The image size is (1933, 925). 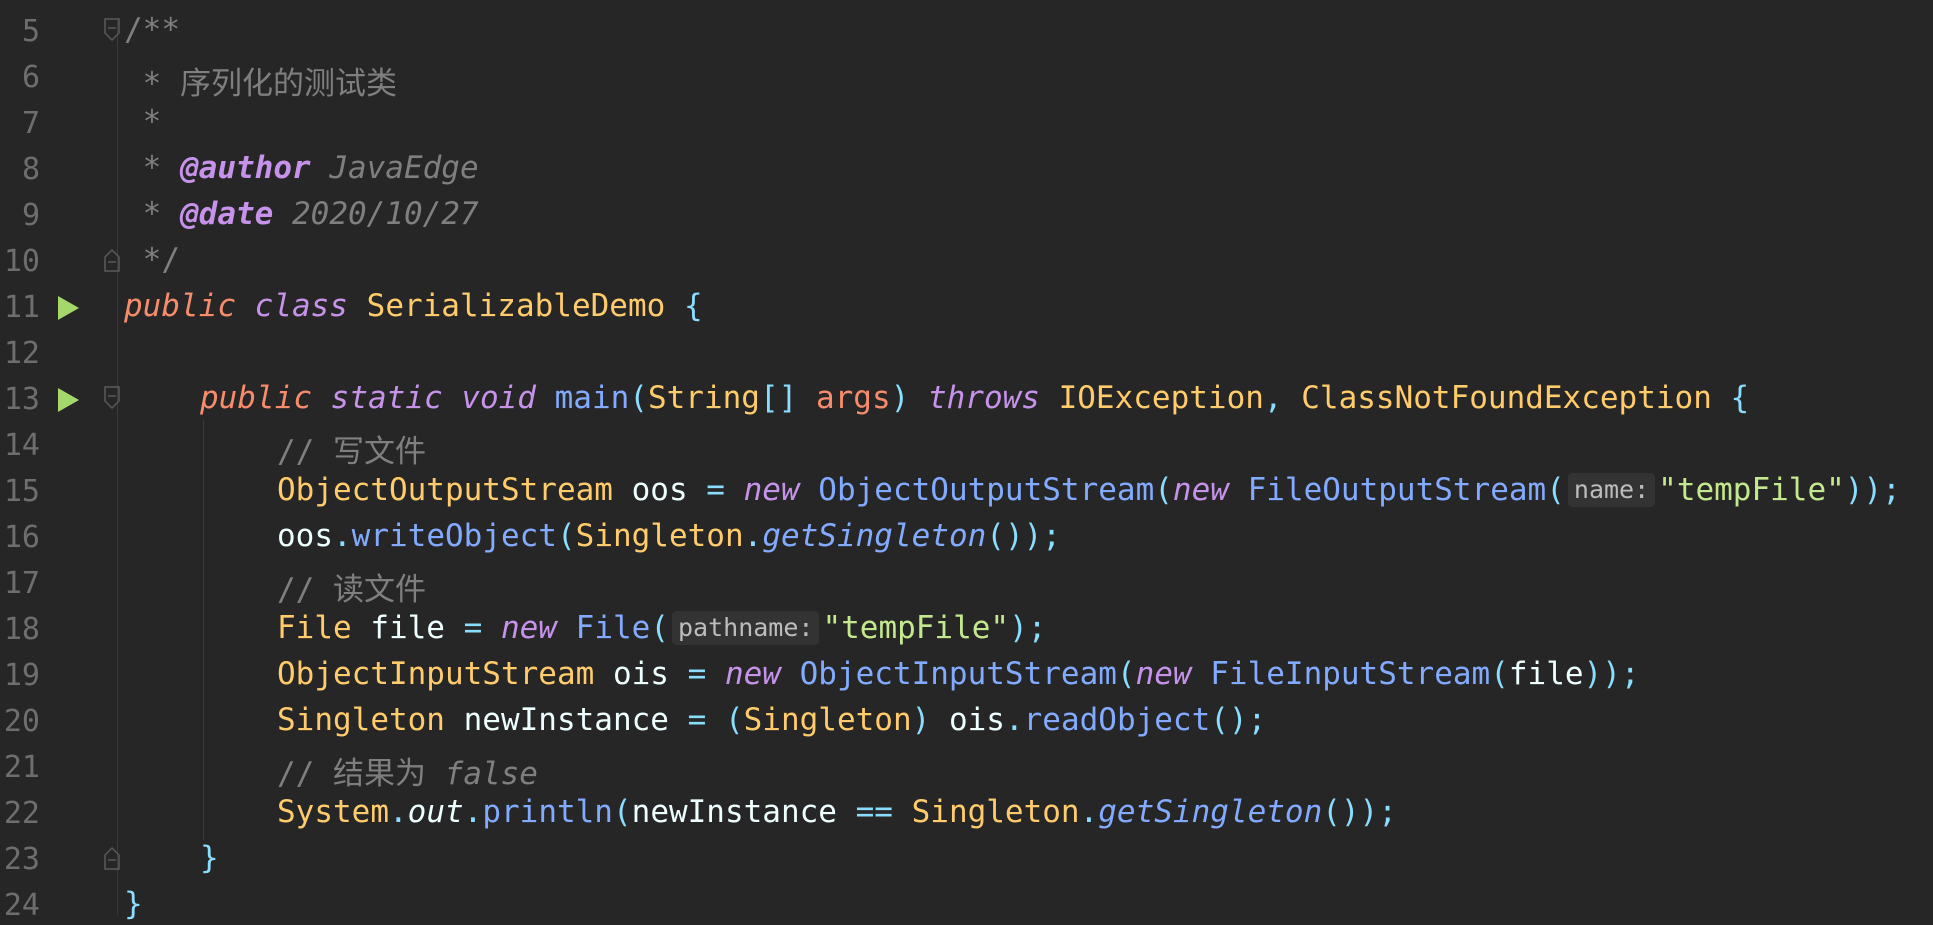 I want to click on line-number: 14, so click(x=21, y=445).